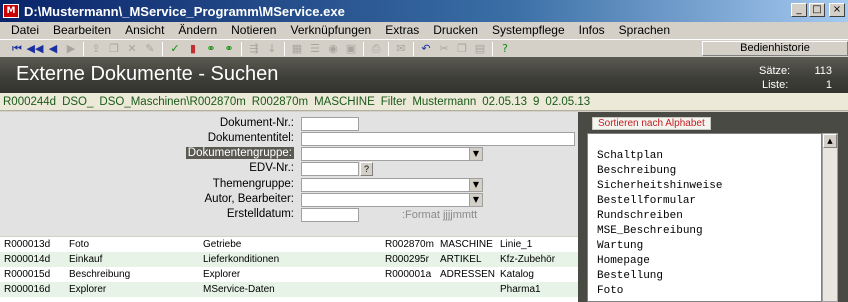  What do you see at coordinates (27, 244) in the screenshot?
I see `cell-doc-id: R000013d` at bounding box center [27, 244].